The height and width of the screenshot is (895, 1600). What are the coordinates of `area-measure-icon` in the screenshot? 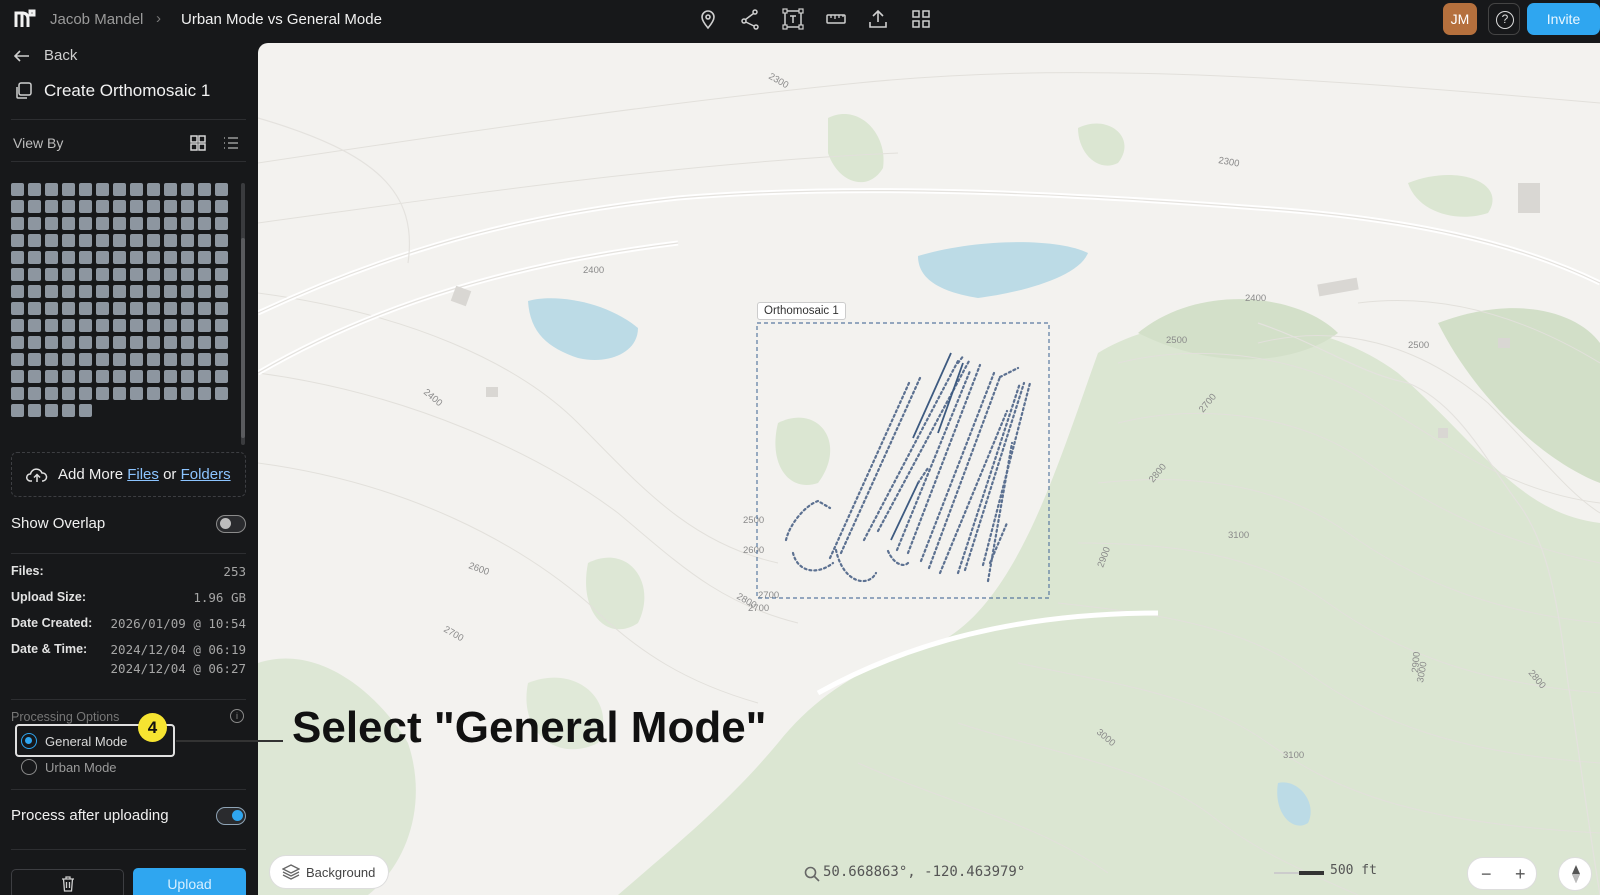 It's located at (793, 19).